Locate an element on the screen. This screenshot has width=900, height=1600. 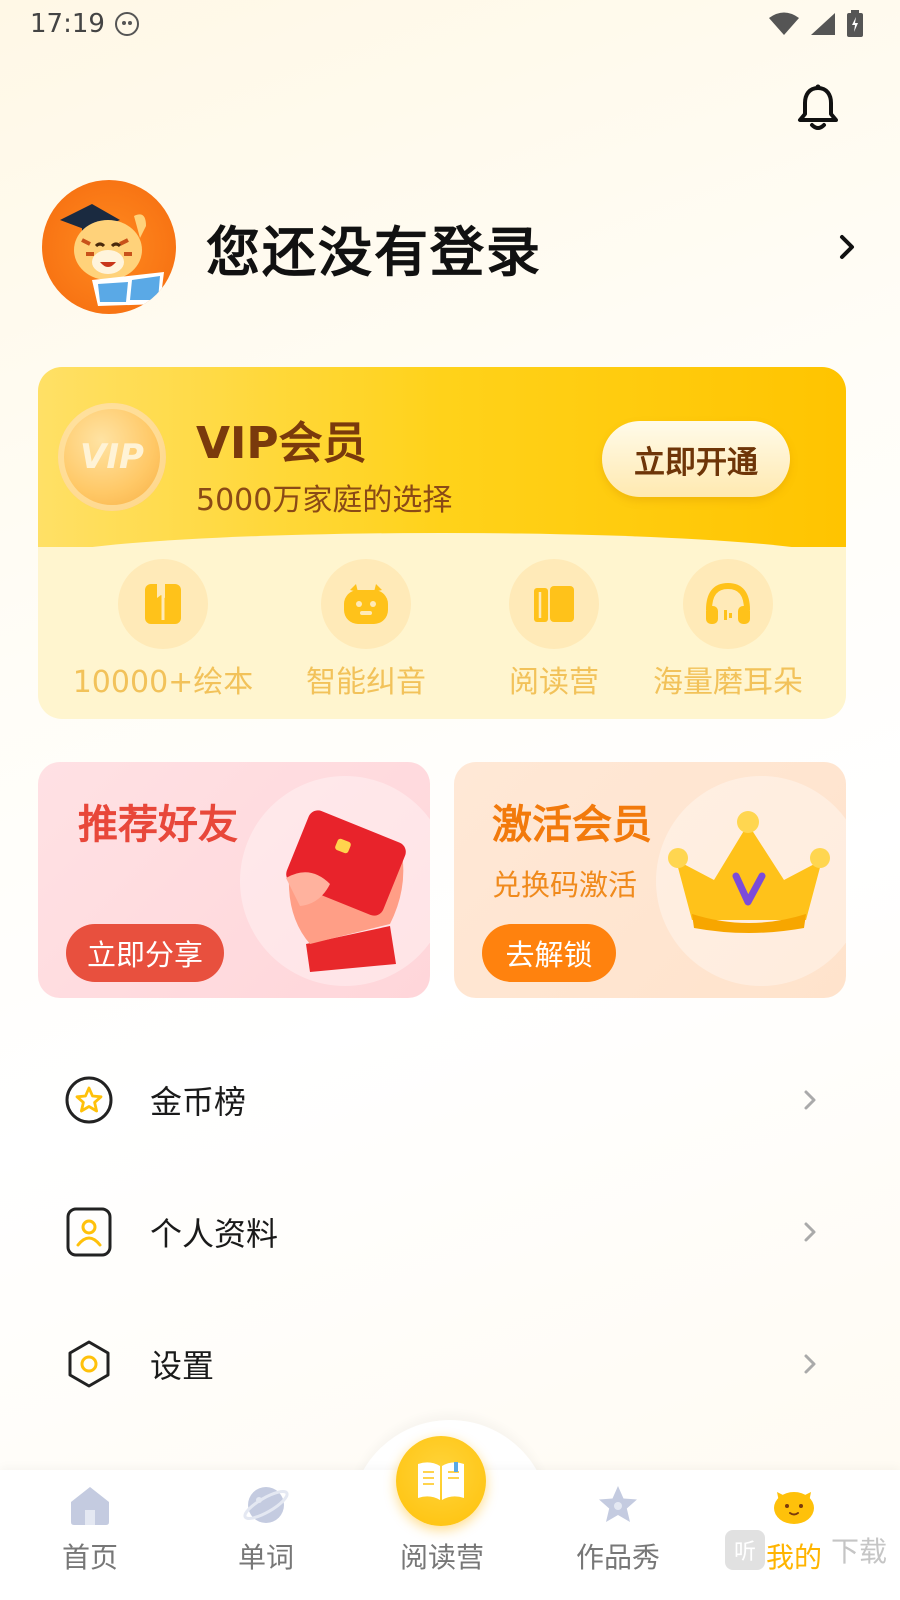
watermark-logo: 听 is located at coordinates (745, 1550).